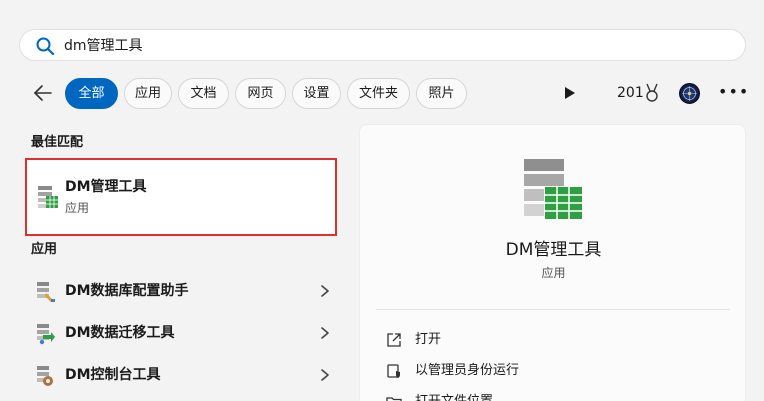 This screenshot has width=764, height=401. Describe the element at coordinates (57, 142) in the screenshot. I see `best-match-heading: 最佳匹配` at that location.